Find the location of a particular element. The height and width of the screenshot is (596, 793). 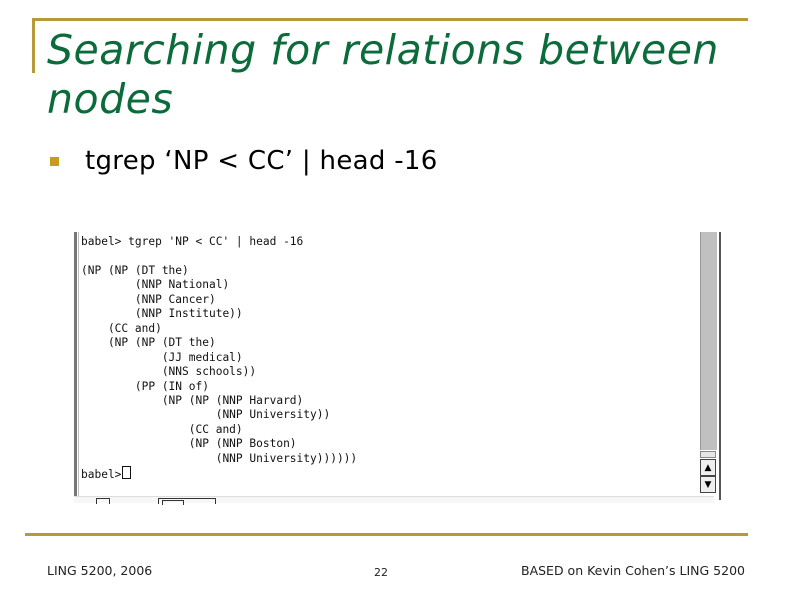

title-frame-left-rule is located at coordinates (33, 45).